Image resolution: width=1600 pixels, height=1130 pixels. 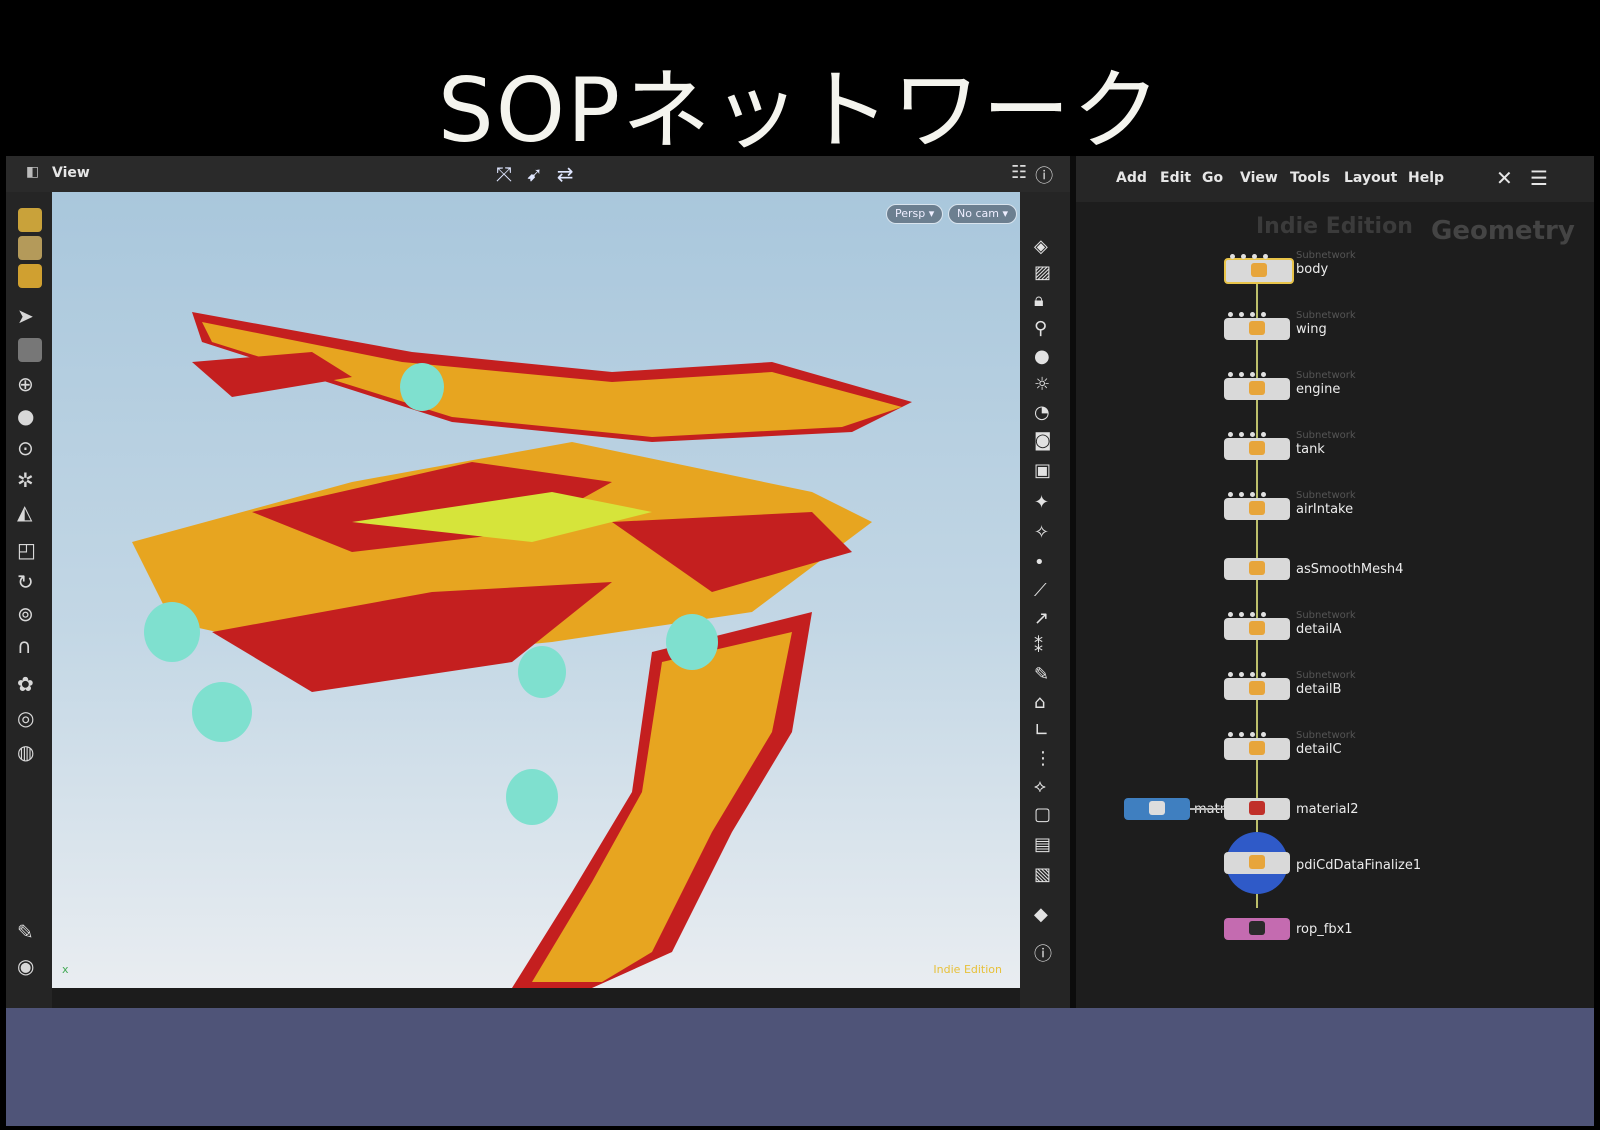 What do you see at coordinates (25, 480) in the screenshot?
I see `bone-tool-icon: ✲` at bounding box center [25, 480].